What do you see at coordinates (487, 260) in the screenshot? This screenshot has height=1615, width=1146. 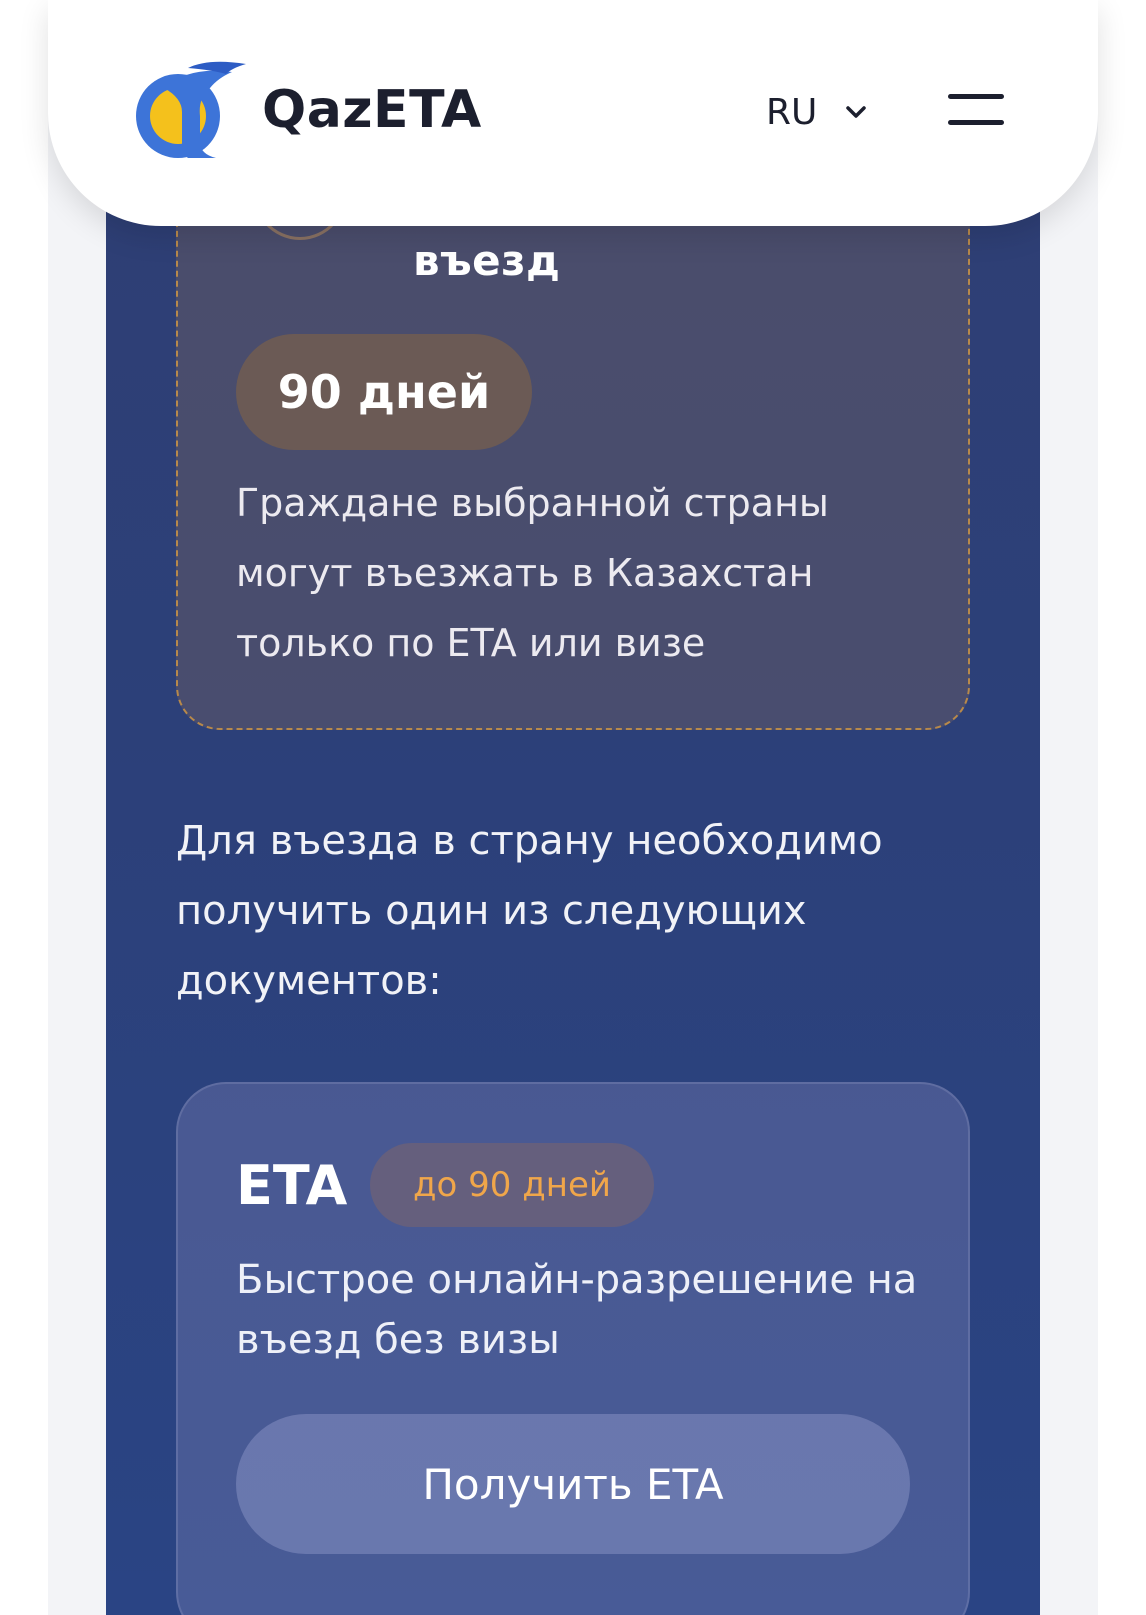 I see `status-card-title: въезд` at bounding box center [487, 260].